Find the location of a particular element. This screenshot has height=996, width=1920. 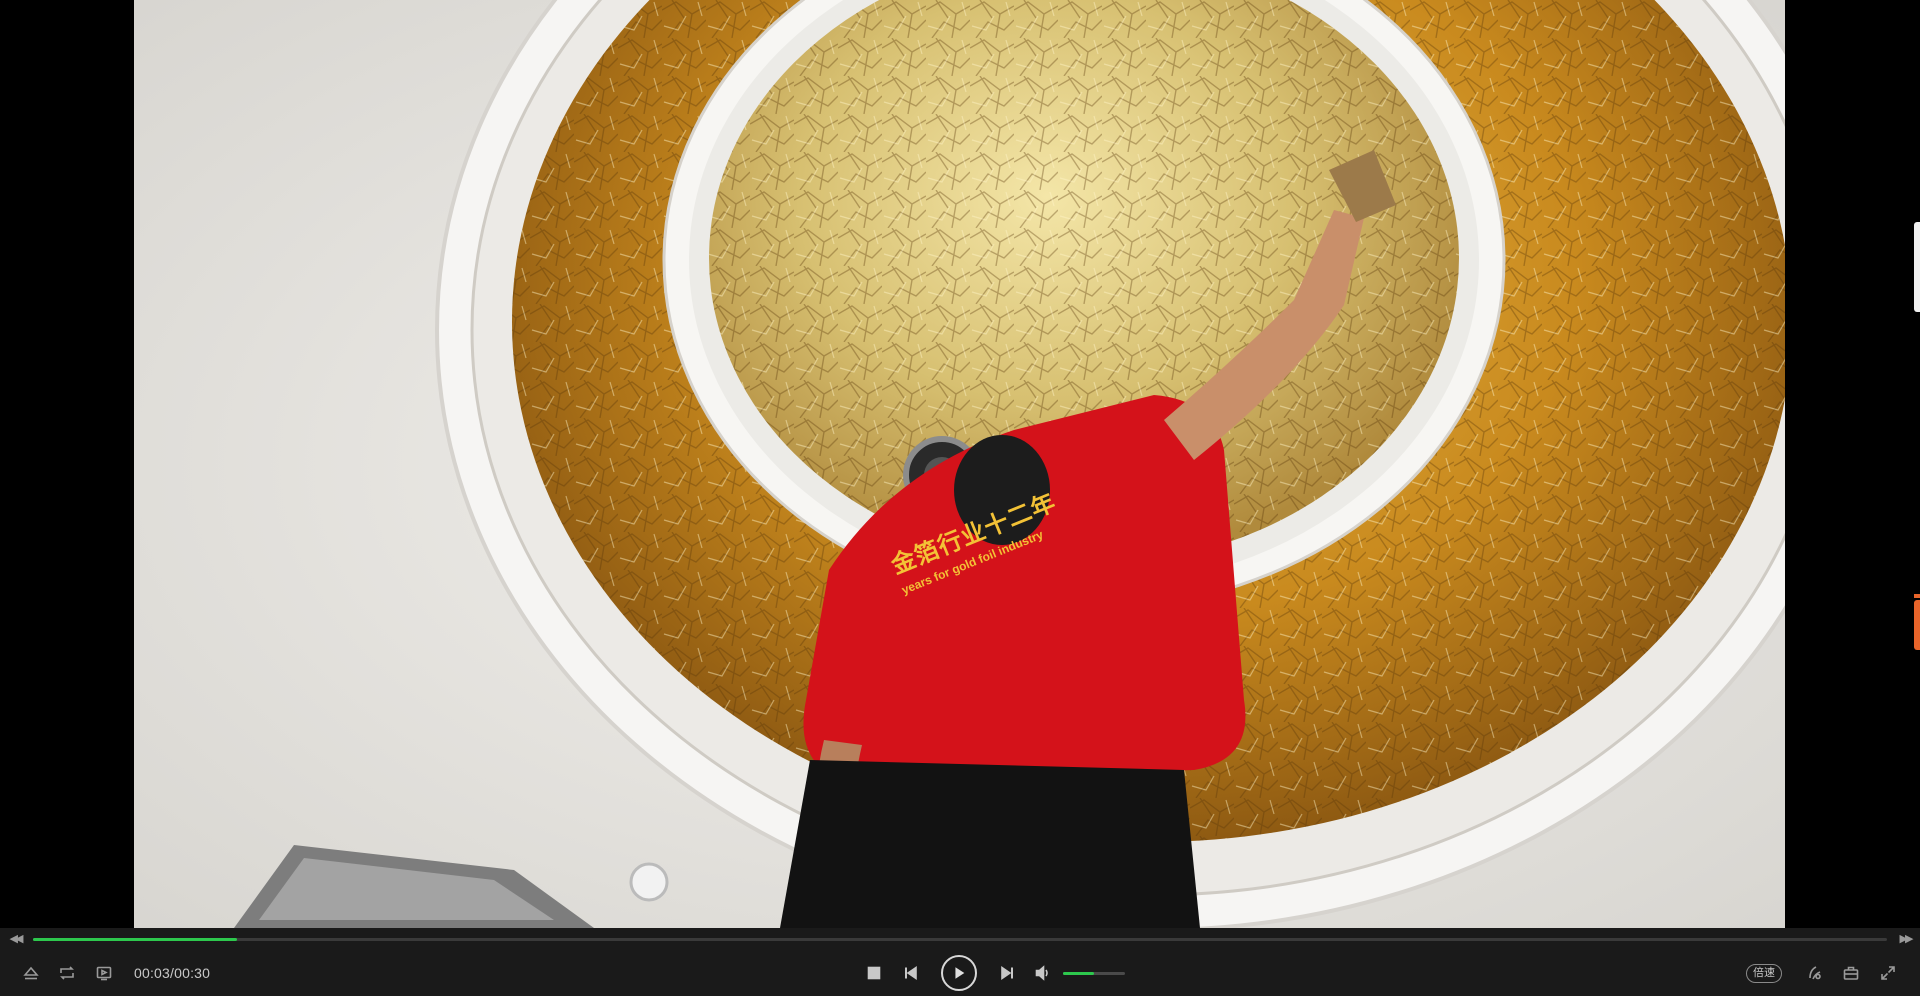

eject-icon is located at coordinates (31, 973).